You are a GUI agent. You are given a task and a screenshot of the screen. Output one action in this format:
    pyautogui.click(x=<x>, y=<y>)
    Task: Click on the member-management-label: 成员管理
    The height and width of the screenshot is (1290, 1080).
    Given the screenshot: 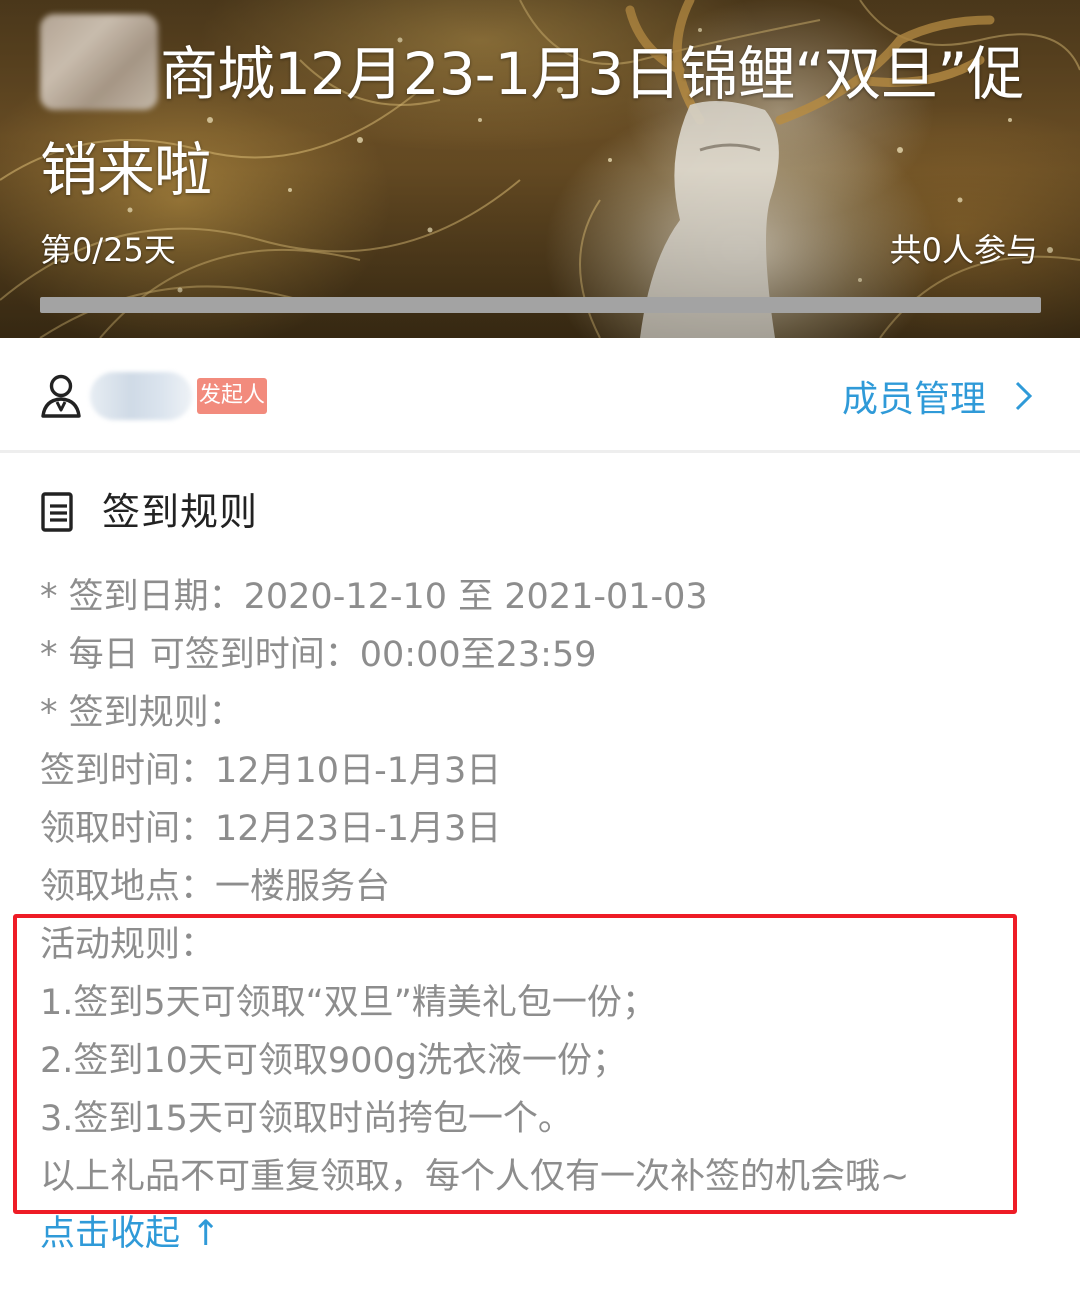 What is the action you would take?
    pyautogui.click(x=913, y=399)
    